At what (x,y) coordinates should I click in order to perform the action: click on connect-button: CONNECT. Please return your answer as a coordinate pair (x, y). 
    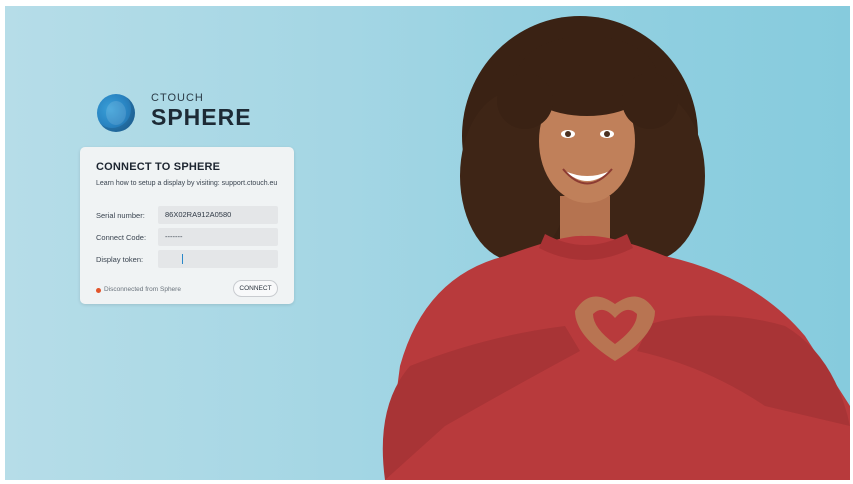
    Looking at the image, I should click on (255, 288).